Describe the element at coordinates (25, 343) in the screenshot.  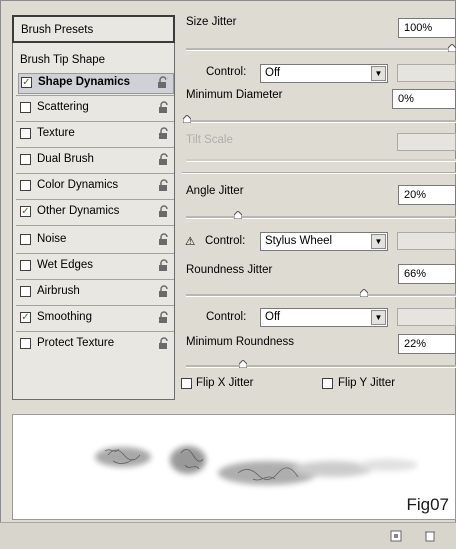
I see `protect-texture-checkbox` at that location.